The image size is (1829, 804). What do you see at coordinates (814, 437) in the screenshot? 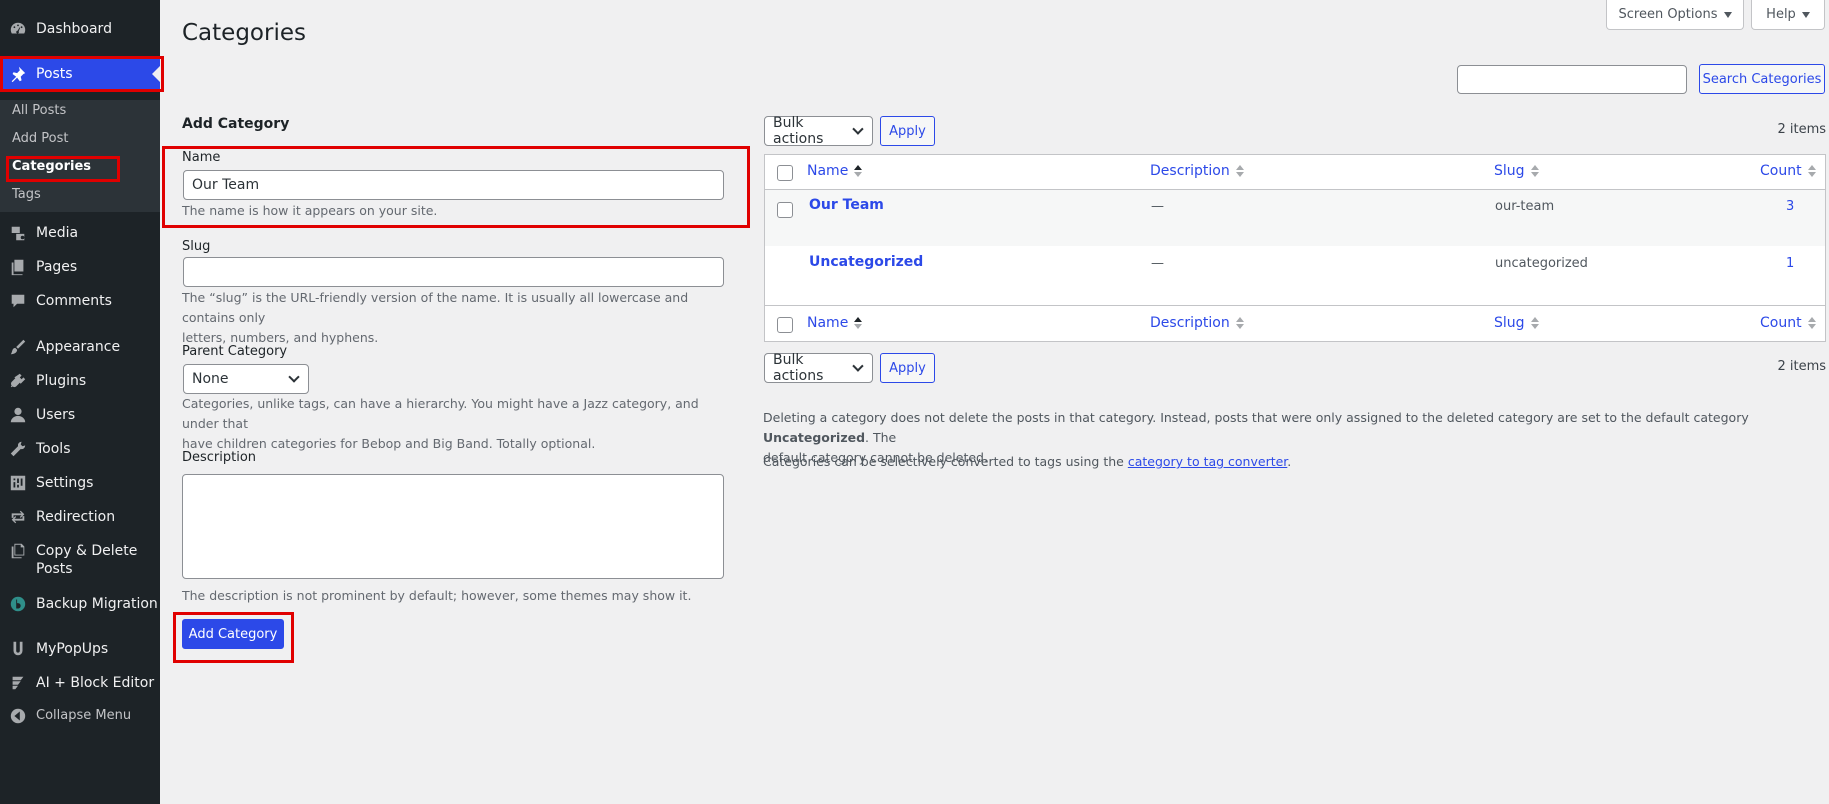
I see `delete-note-default: Uncategorized` at bounding box center [814, 437].